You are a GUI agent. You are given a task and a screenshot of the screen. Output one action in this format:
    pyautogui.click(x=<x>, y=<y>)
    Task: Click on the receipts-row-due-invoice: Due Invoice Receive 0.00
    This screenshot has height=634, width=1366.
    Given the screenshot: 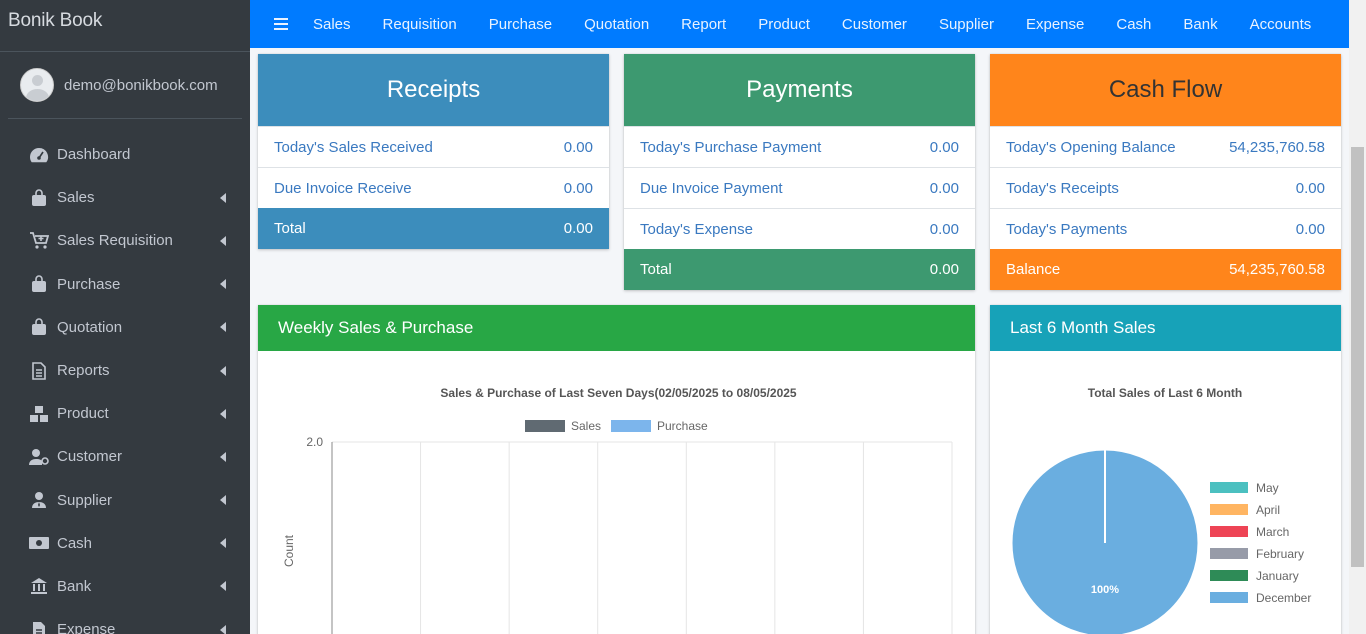 What is the action you would take?
    pyautogui.click(x=433, y=187)
    